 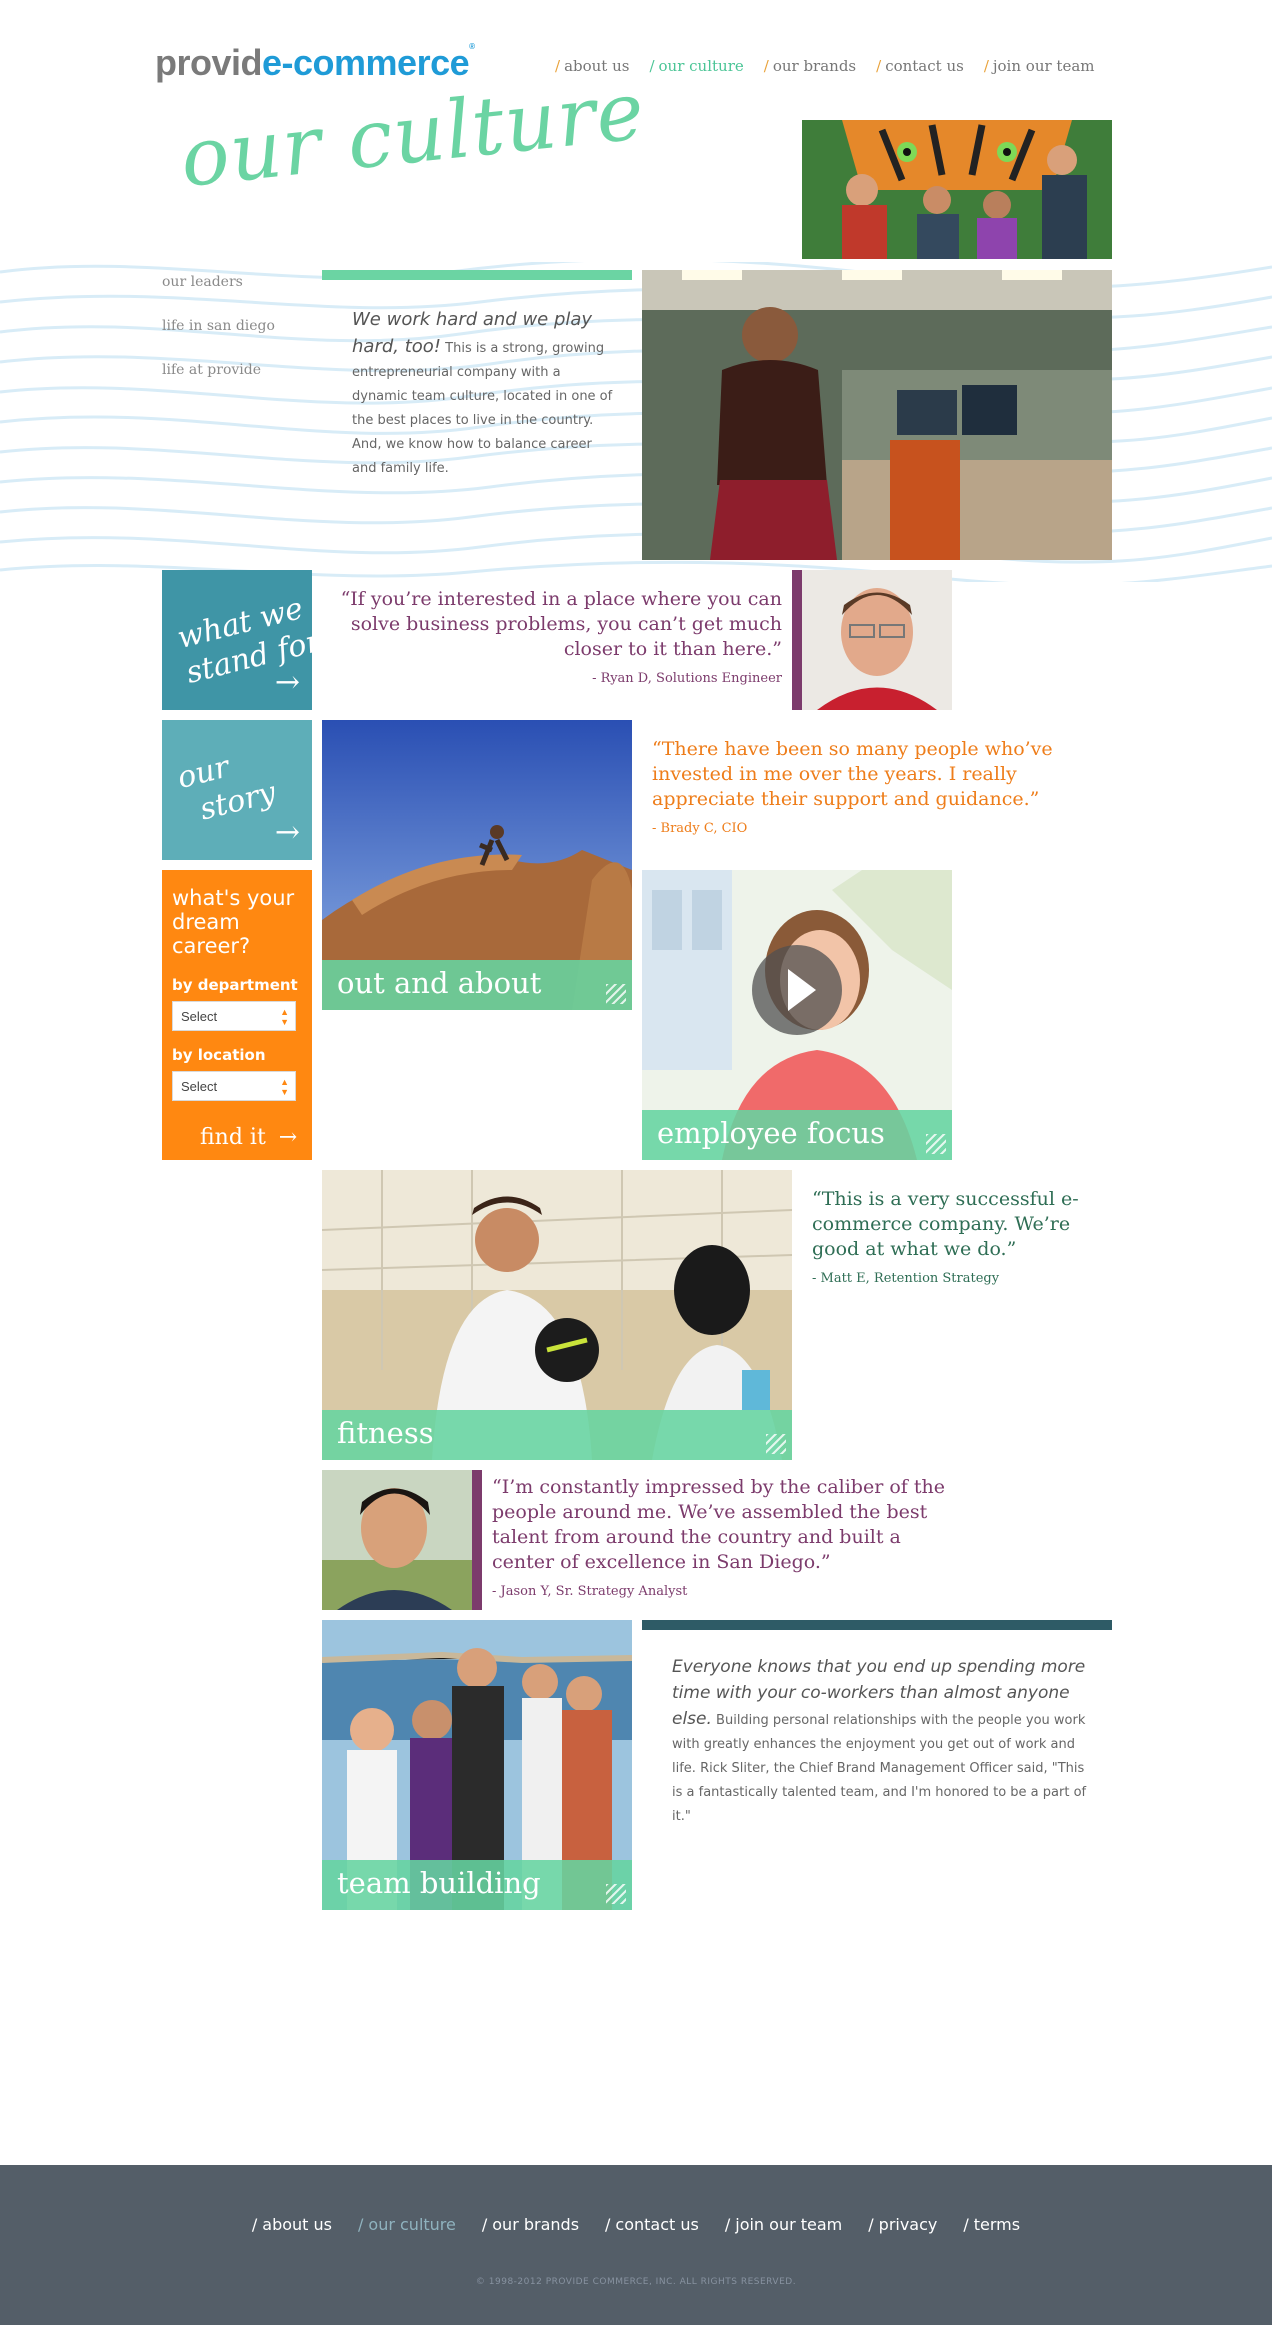 I want to click on footer-our-brands: / our brands, so click(x=530, y=2224).